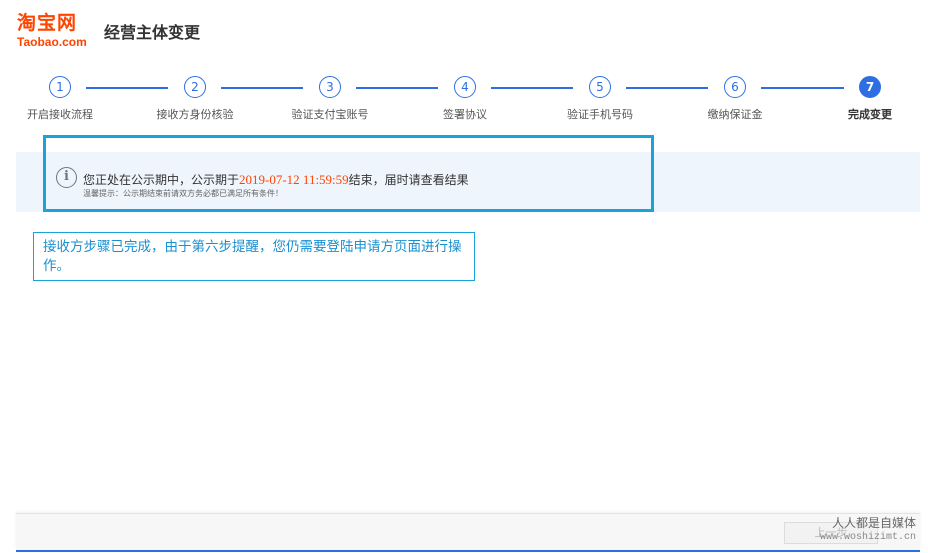 The height and width of the screenshot is (553, 928). Describe the element at coordinates (66, 177) in the screenshot. I see `info-icon: i` at that location.